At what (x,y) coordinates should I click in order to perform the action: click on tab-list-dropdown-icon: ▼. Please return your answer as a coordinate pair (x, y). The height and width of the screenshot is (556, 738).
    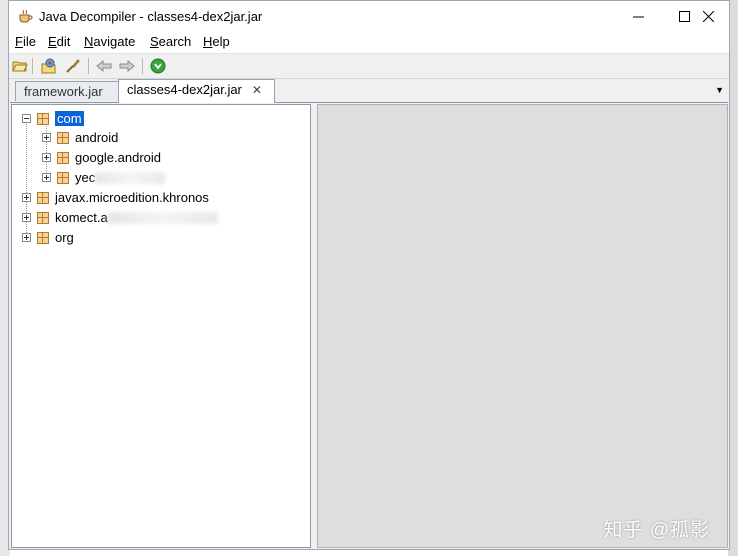
    Looking at the image, I should click on (719, 90).